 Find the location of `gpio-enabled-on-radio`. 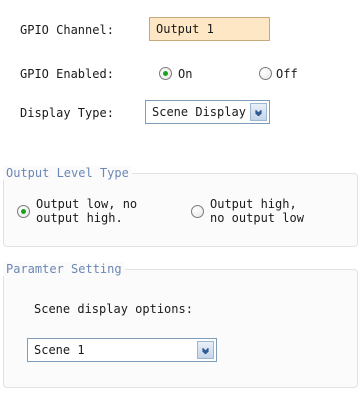

gpio-enabled-on-radio is located at coordinates (165, 73).